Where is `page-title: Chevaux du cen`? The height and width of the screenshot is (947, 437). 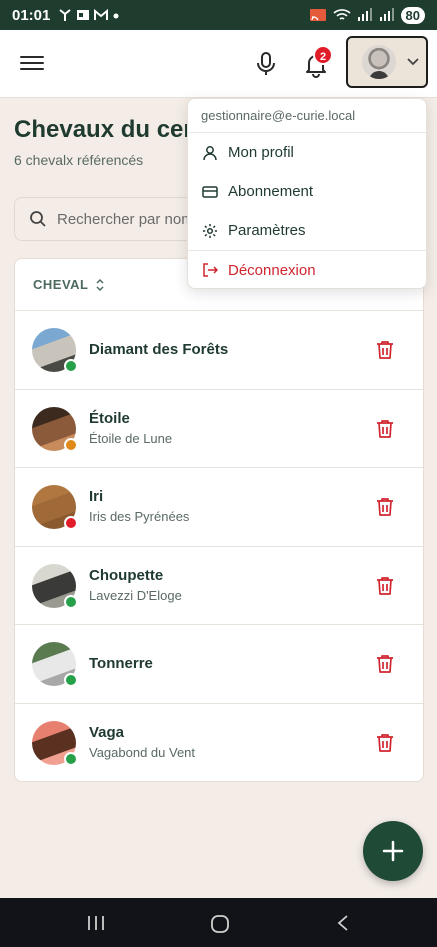
page-title: Chevaux du cen is located at coordinates (106, 129).